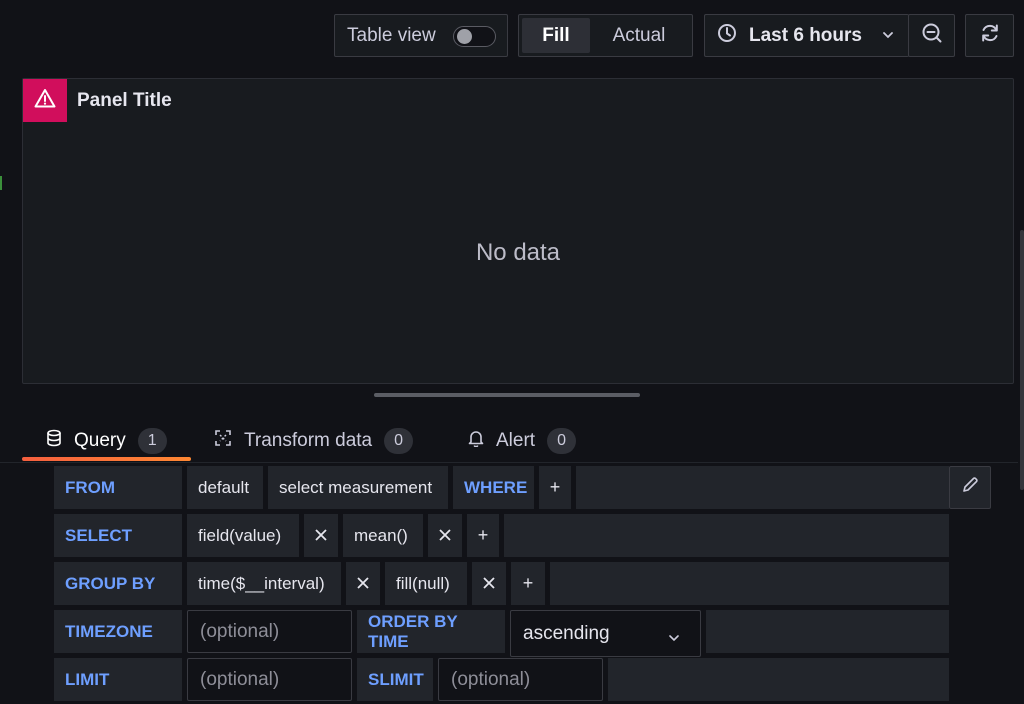 The width and height of the screenshot is (1024, 704). I want to click on limit-row-filler, so click(778, 679).